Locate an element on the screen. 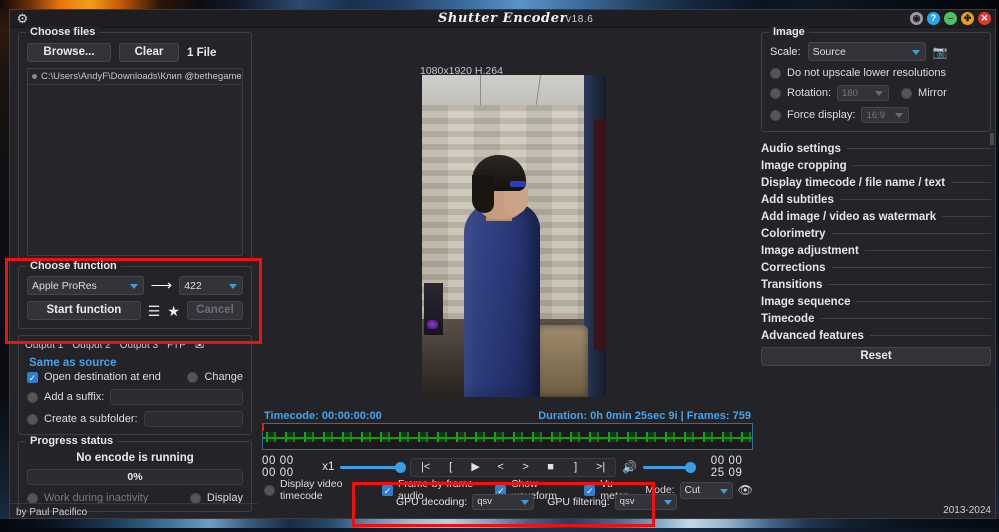  section-label: Audio settings is located at coordinates (801, 148).